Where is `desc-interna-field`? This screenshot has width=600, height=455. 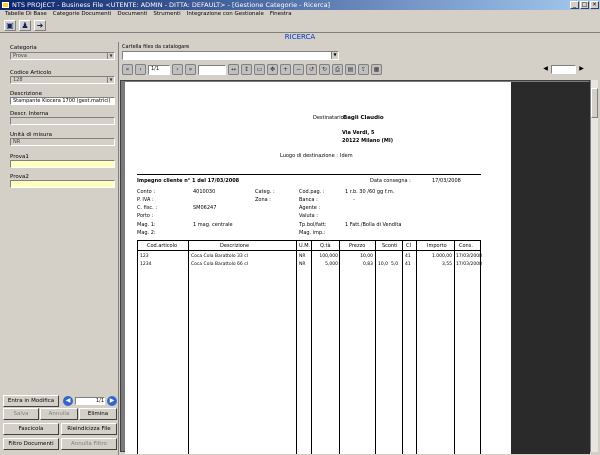 desc-interna-field is located at coordinates (62, 121).